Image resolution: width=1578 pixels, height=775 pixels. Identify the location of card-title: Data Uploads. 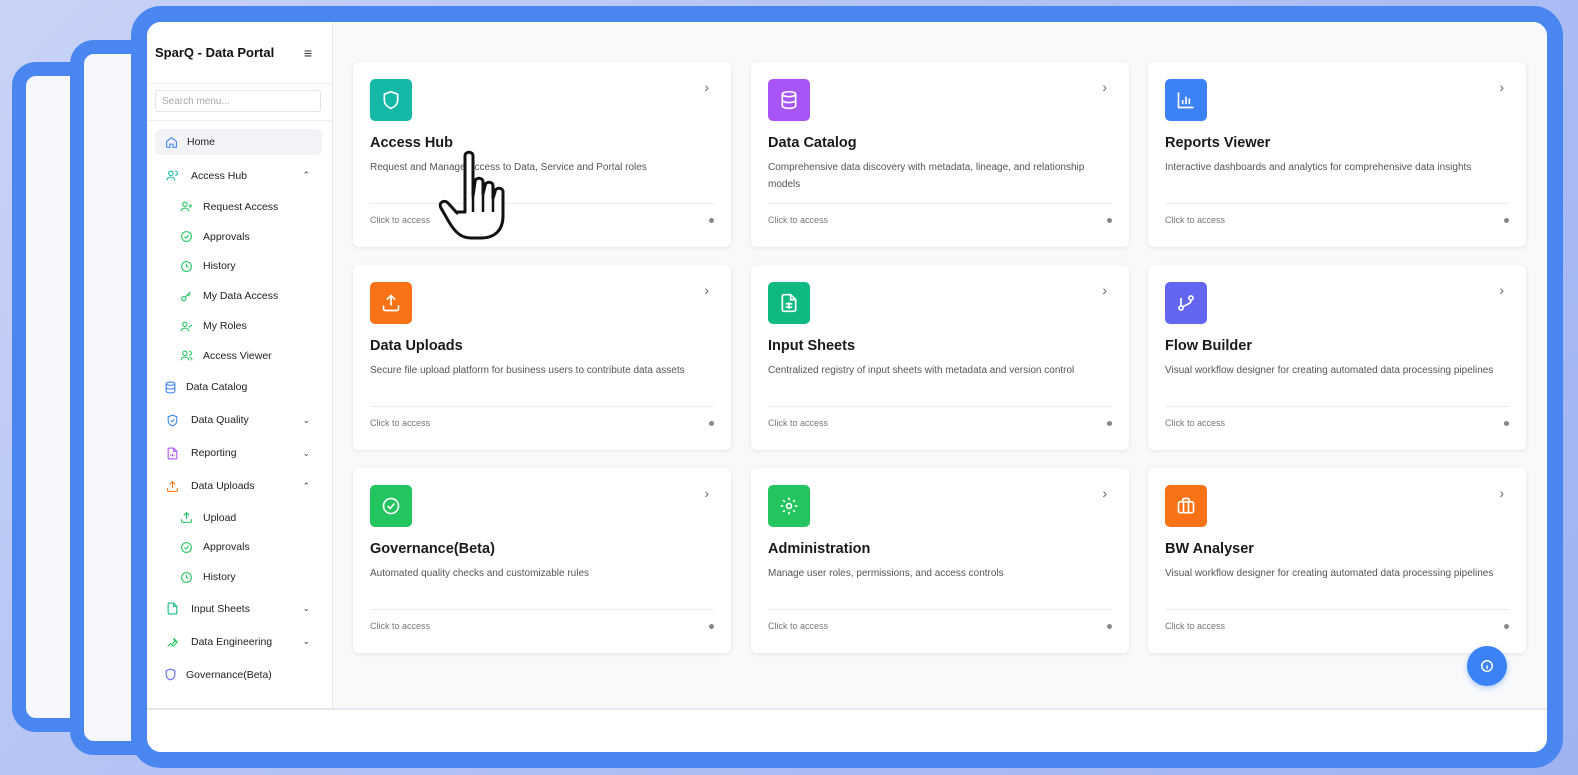
(416, 346).